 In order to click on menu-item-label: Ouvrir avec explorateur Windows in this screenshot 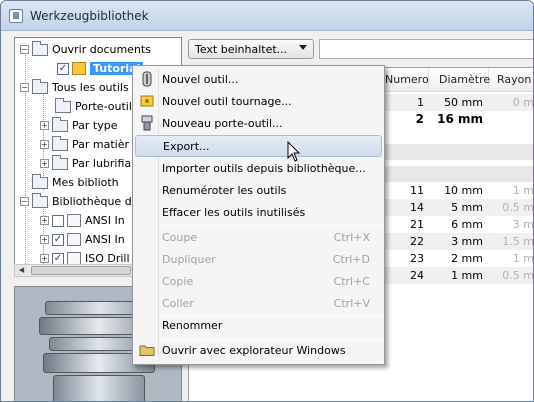, I will do `click(254, 350)`.